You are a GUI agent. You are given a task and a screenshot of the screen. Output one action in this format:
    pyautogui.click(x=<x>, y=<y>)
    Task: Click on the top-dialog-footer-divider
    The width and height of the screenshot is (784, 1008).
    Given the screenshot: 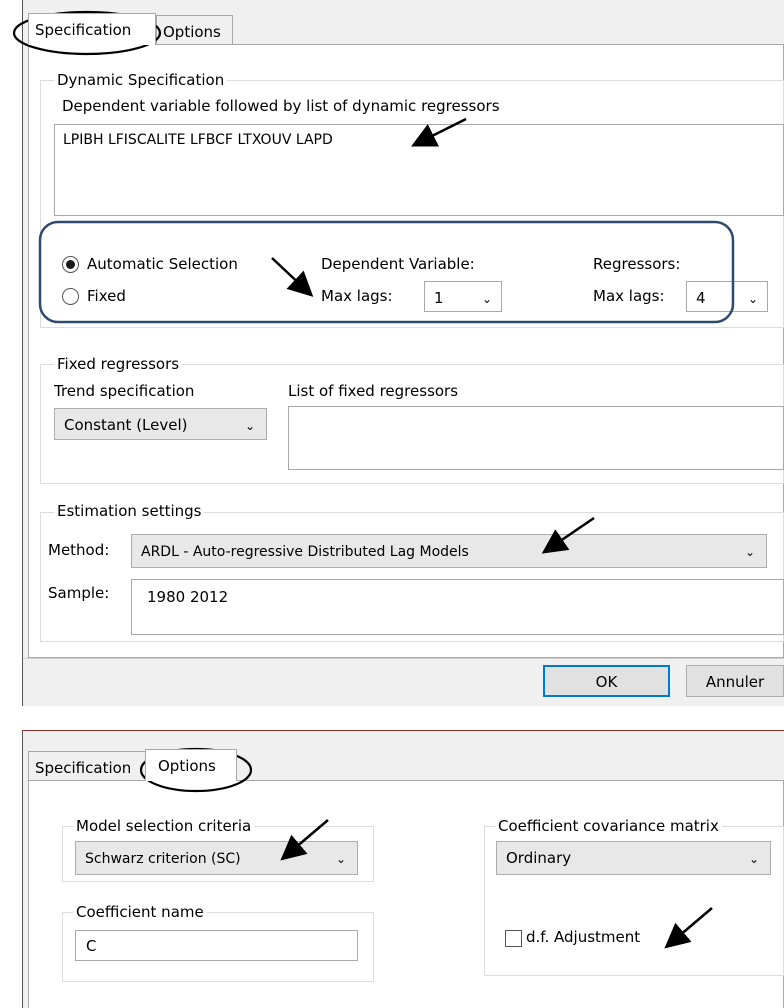 What is the action you would take?
    pyautogui.click(x=403, y=658)
    